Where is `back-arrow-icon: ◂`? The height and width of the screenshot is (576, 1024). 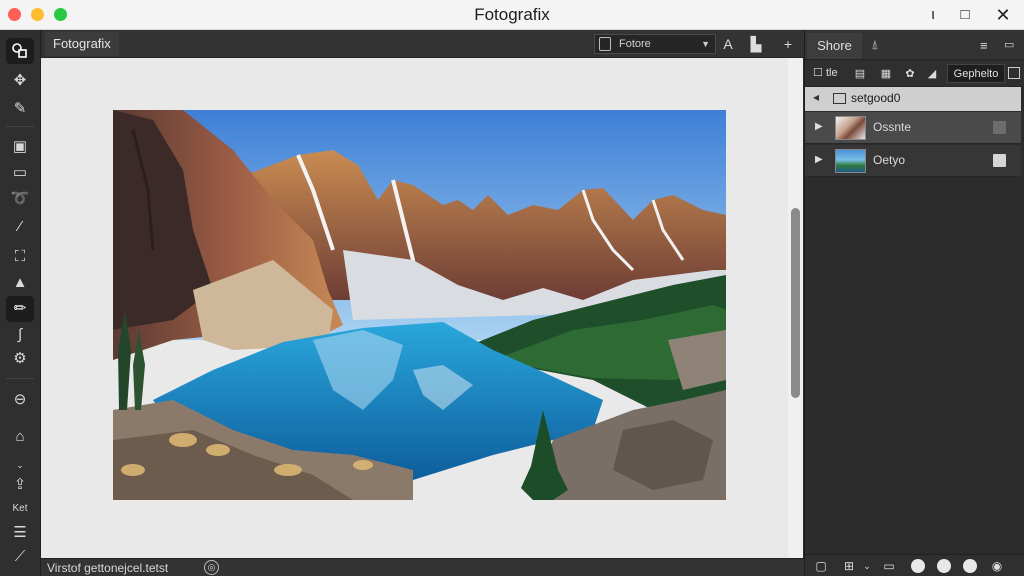 back-arrow-icon: ◂ is located at coordinates (816, 97).